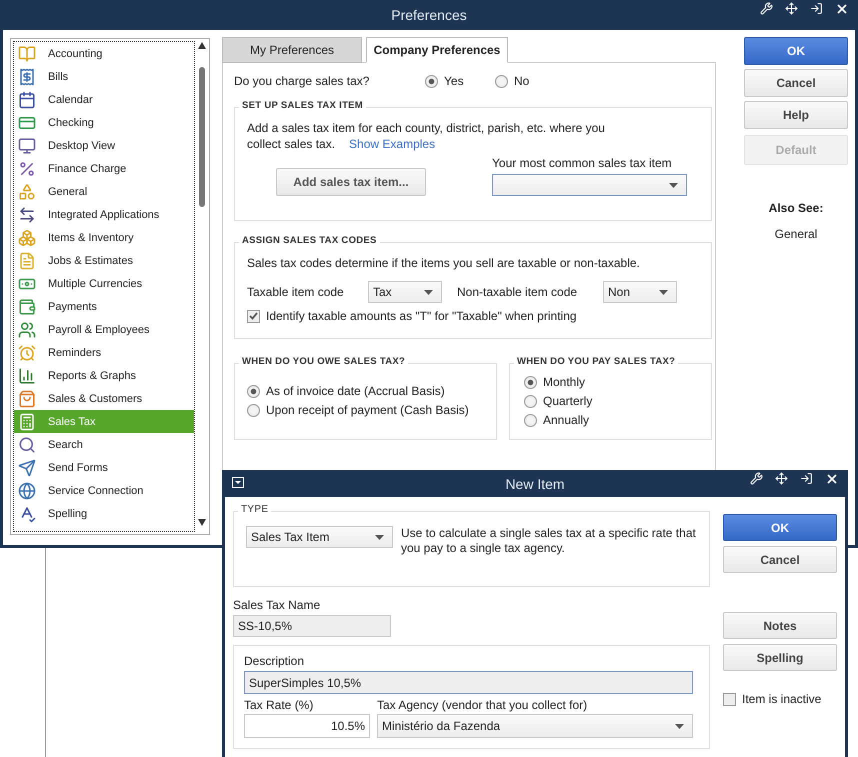 The image size is (858, 757). I want to click on description-field: SuperSimples 10,5%, so click(468, 682).